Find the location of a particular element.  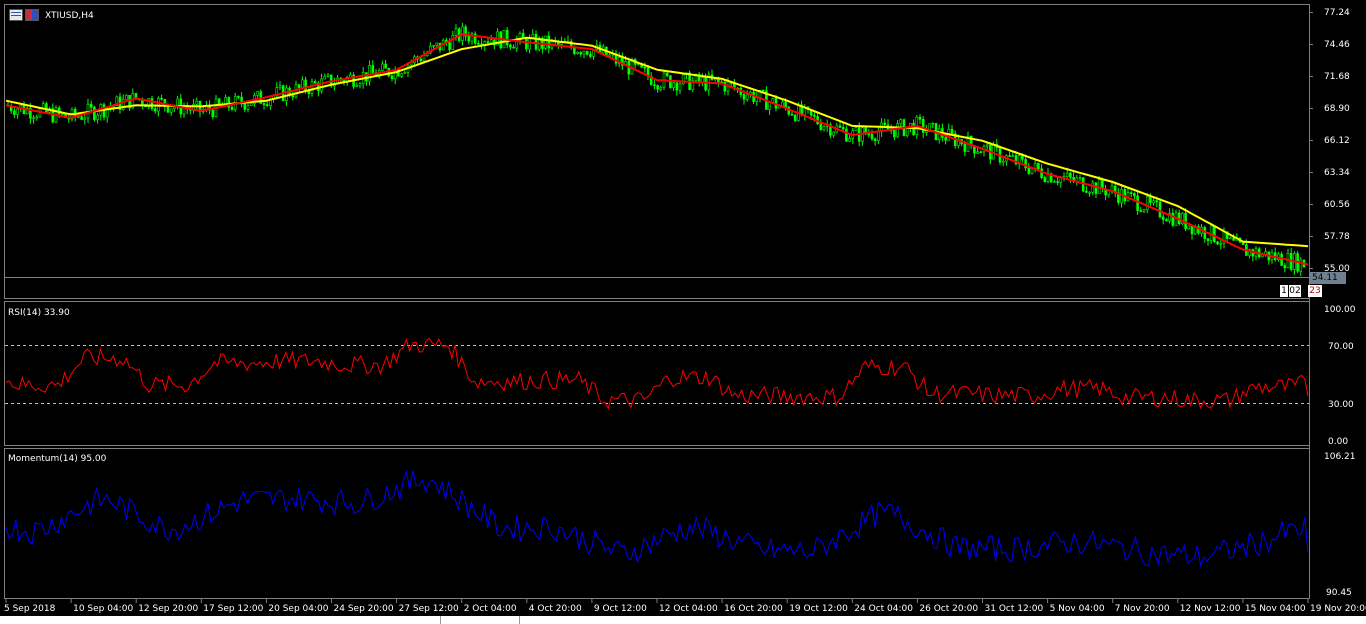

rsi-tick: 100.00 is located at coordinates (1340, 310).